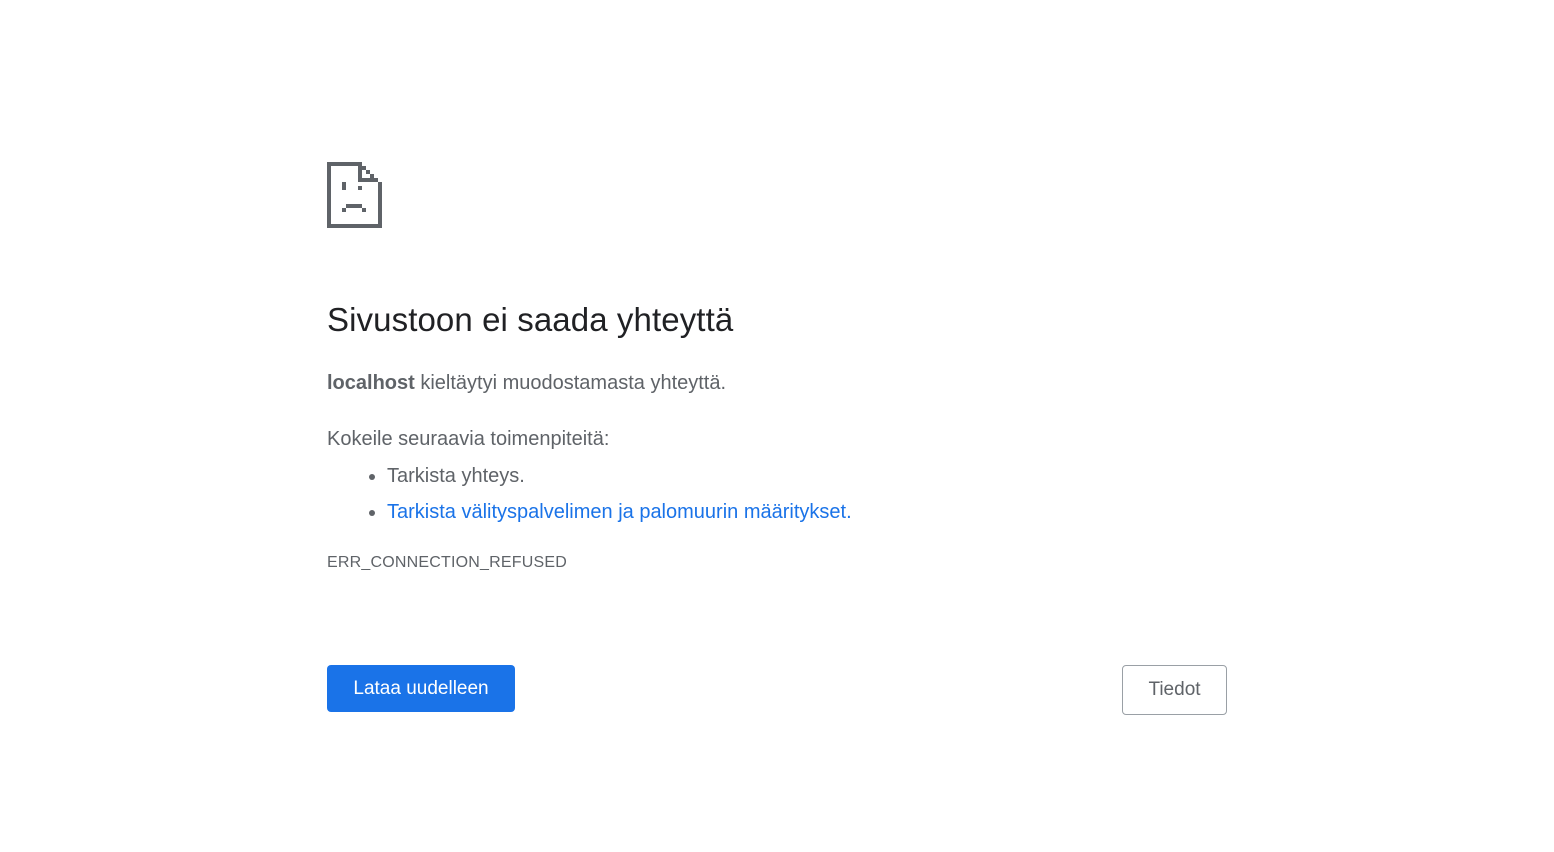 Image resolution: width=1554 pixels, height=852 pixels. I want to click on reload-button: Lataa uudelleen, so click(421, 688).